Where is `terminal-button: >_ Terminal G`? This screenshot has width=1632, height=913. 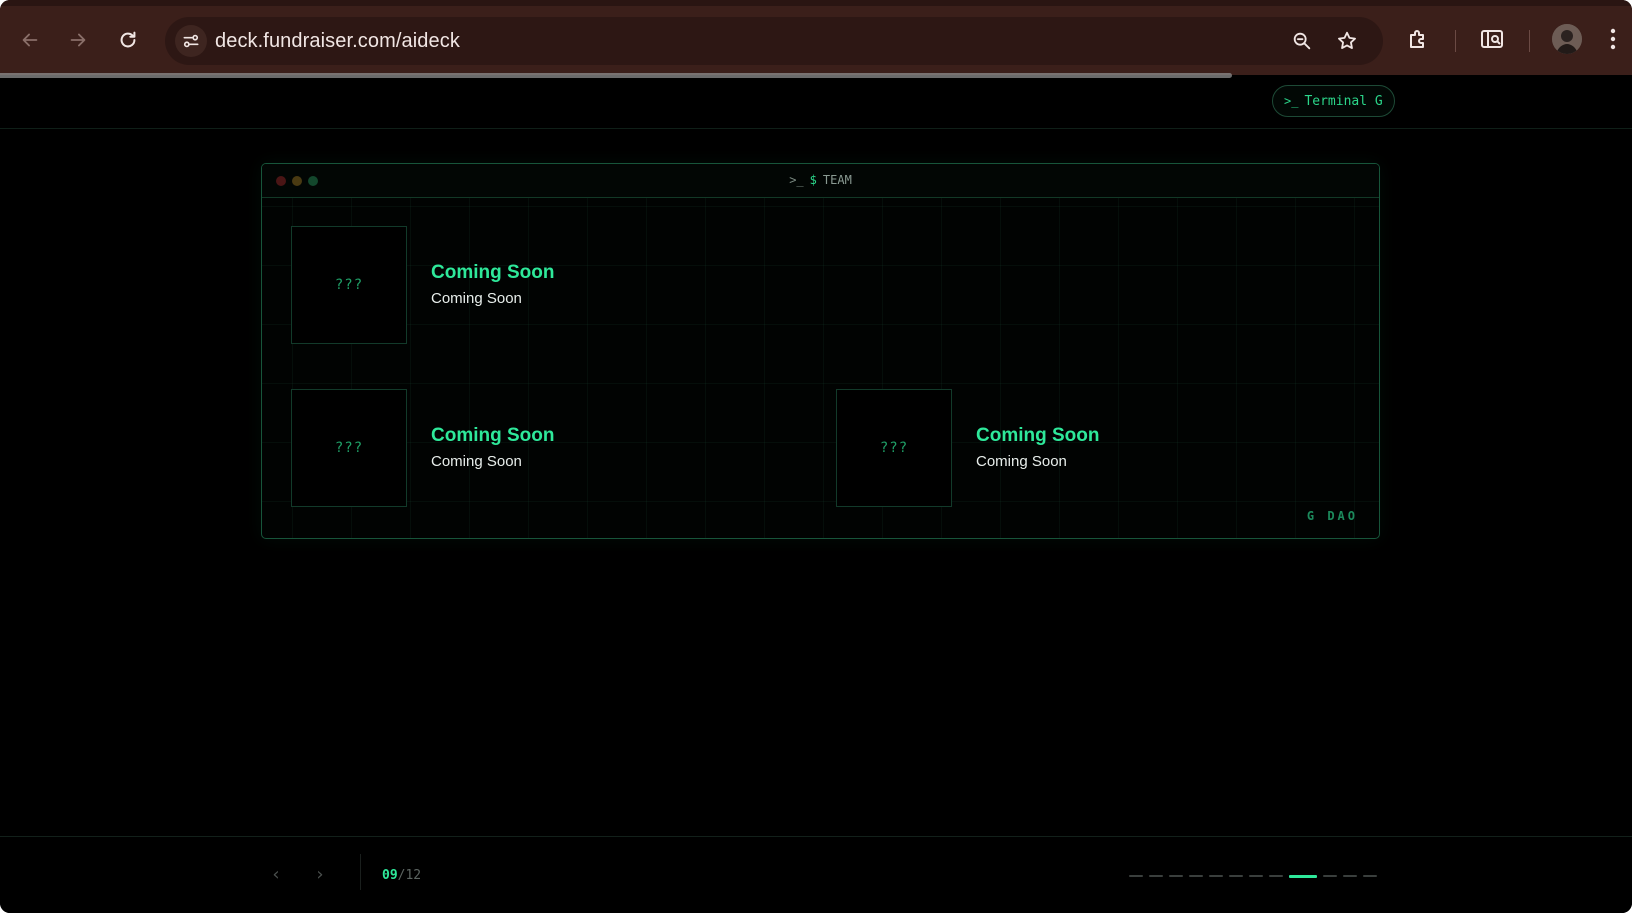
terminal-button: >_ Terminal G is located at coordinates (1333, 101).